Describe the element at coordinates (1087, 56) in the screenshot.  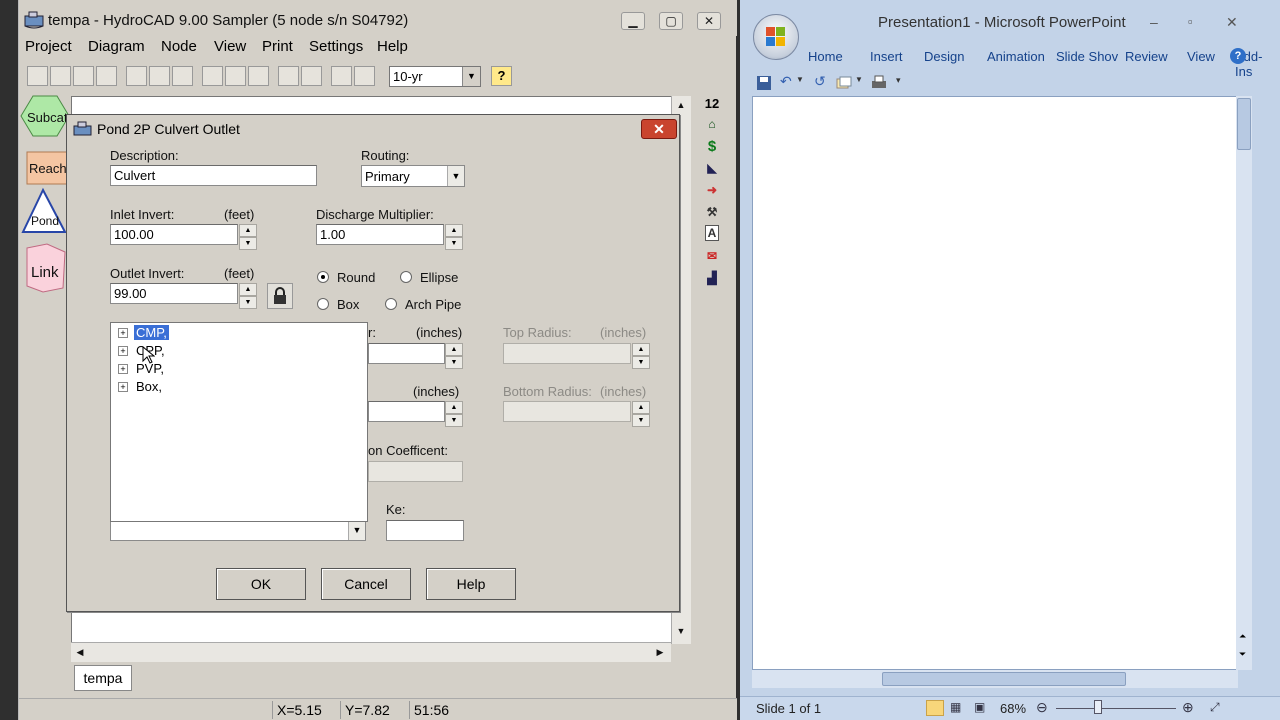
I see `tab-slide-show: Slide Shov` at that location.